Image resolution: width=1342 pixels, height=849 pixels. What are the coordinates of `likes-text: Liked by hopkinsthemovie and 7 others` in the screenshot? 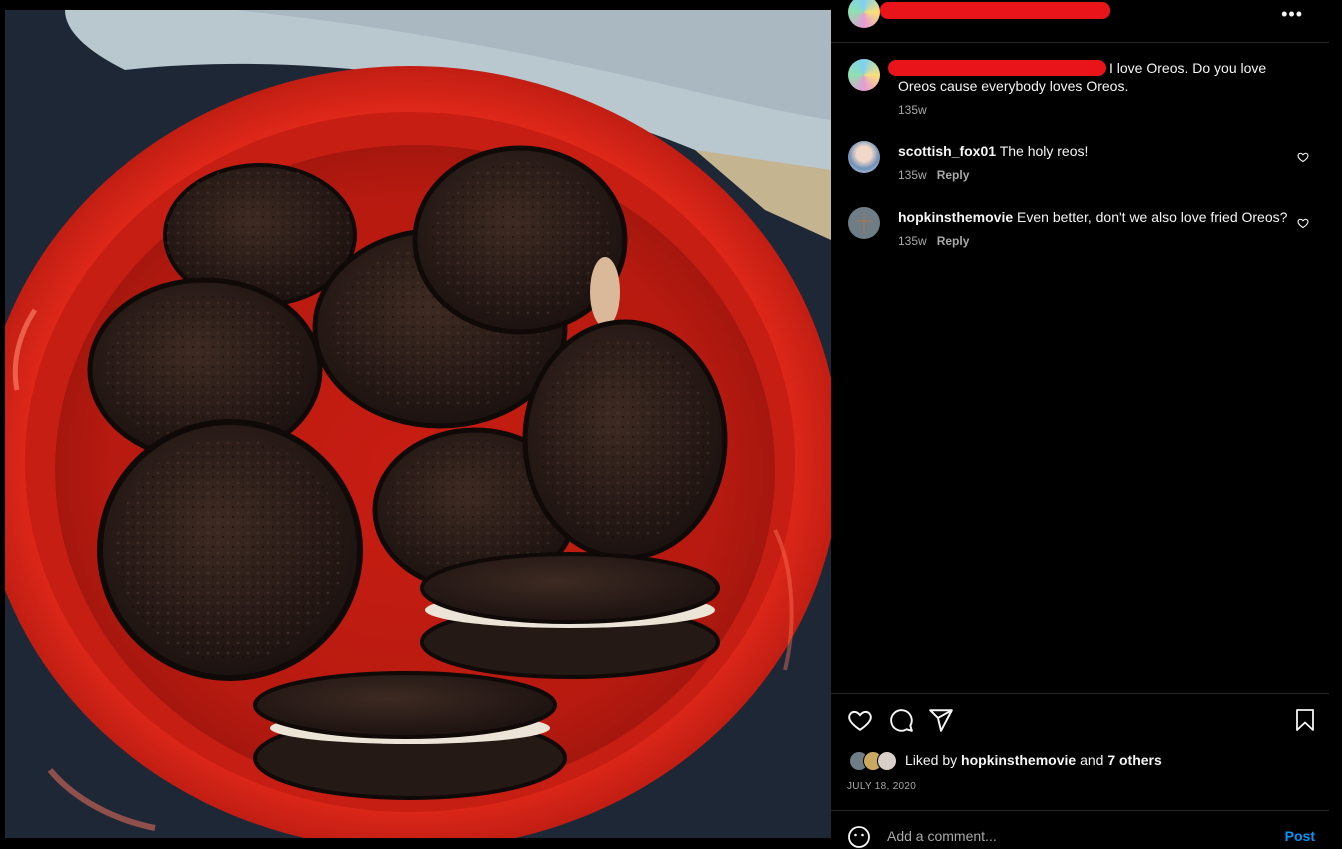 It's located at (1033, 760).